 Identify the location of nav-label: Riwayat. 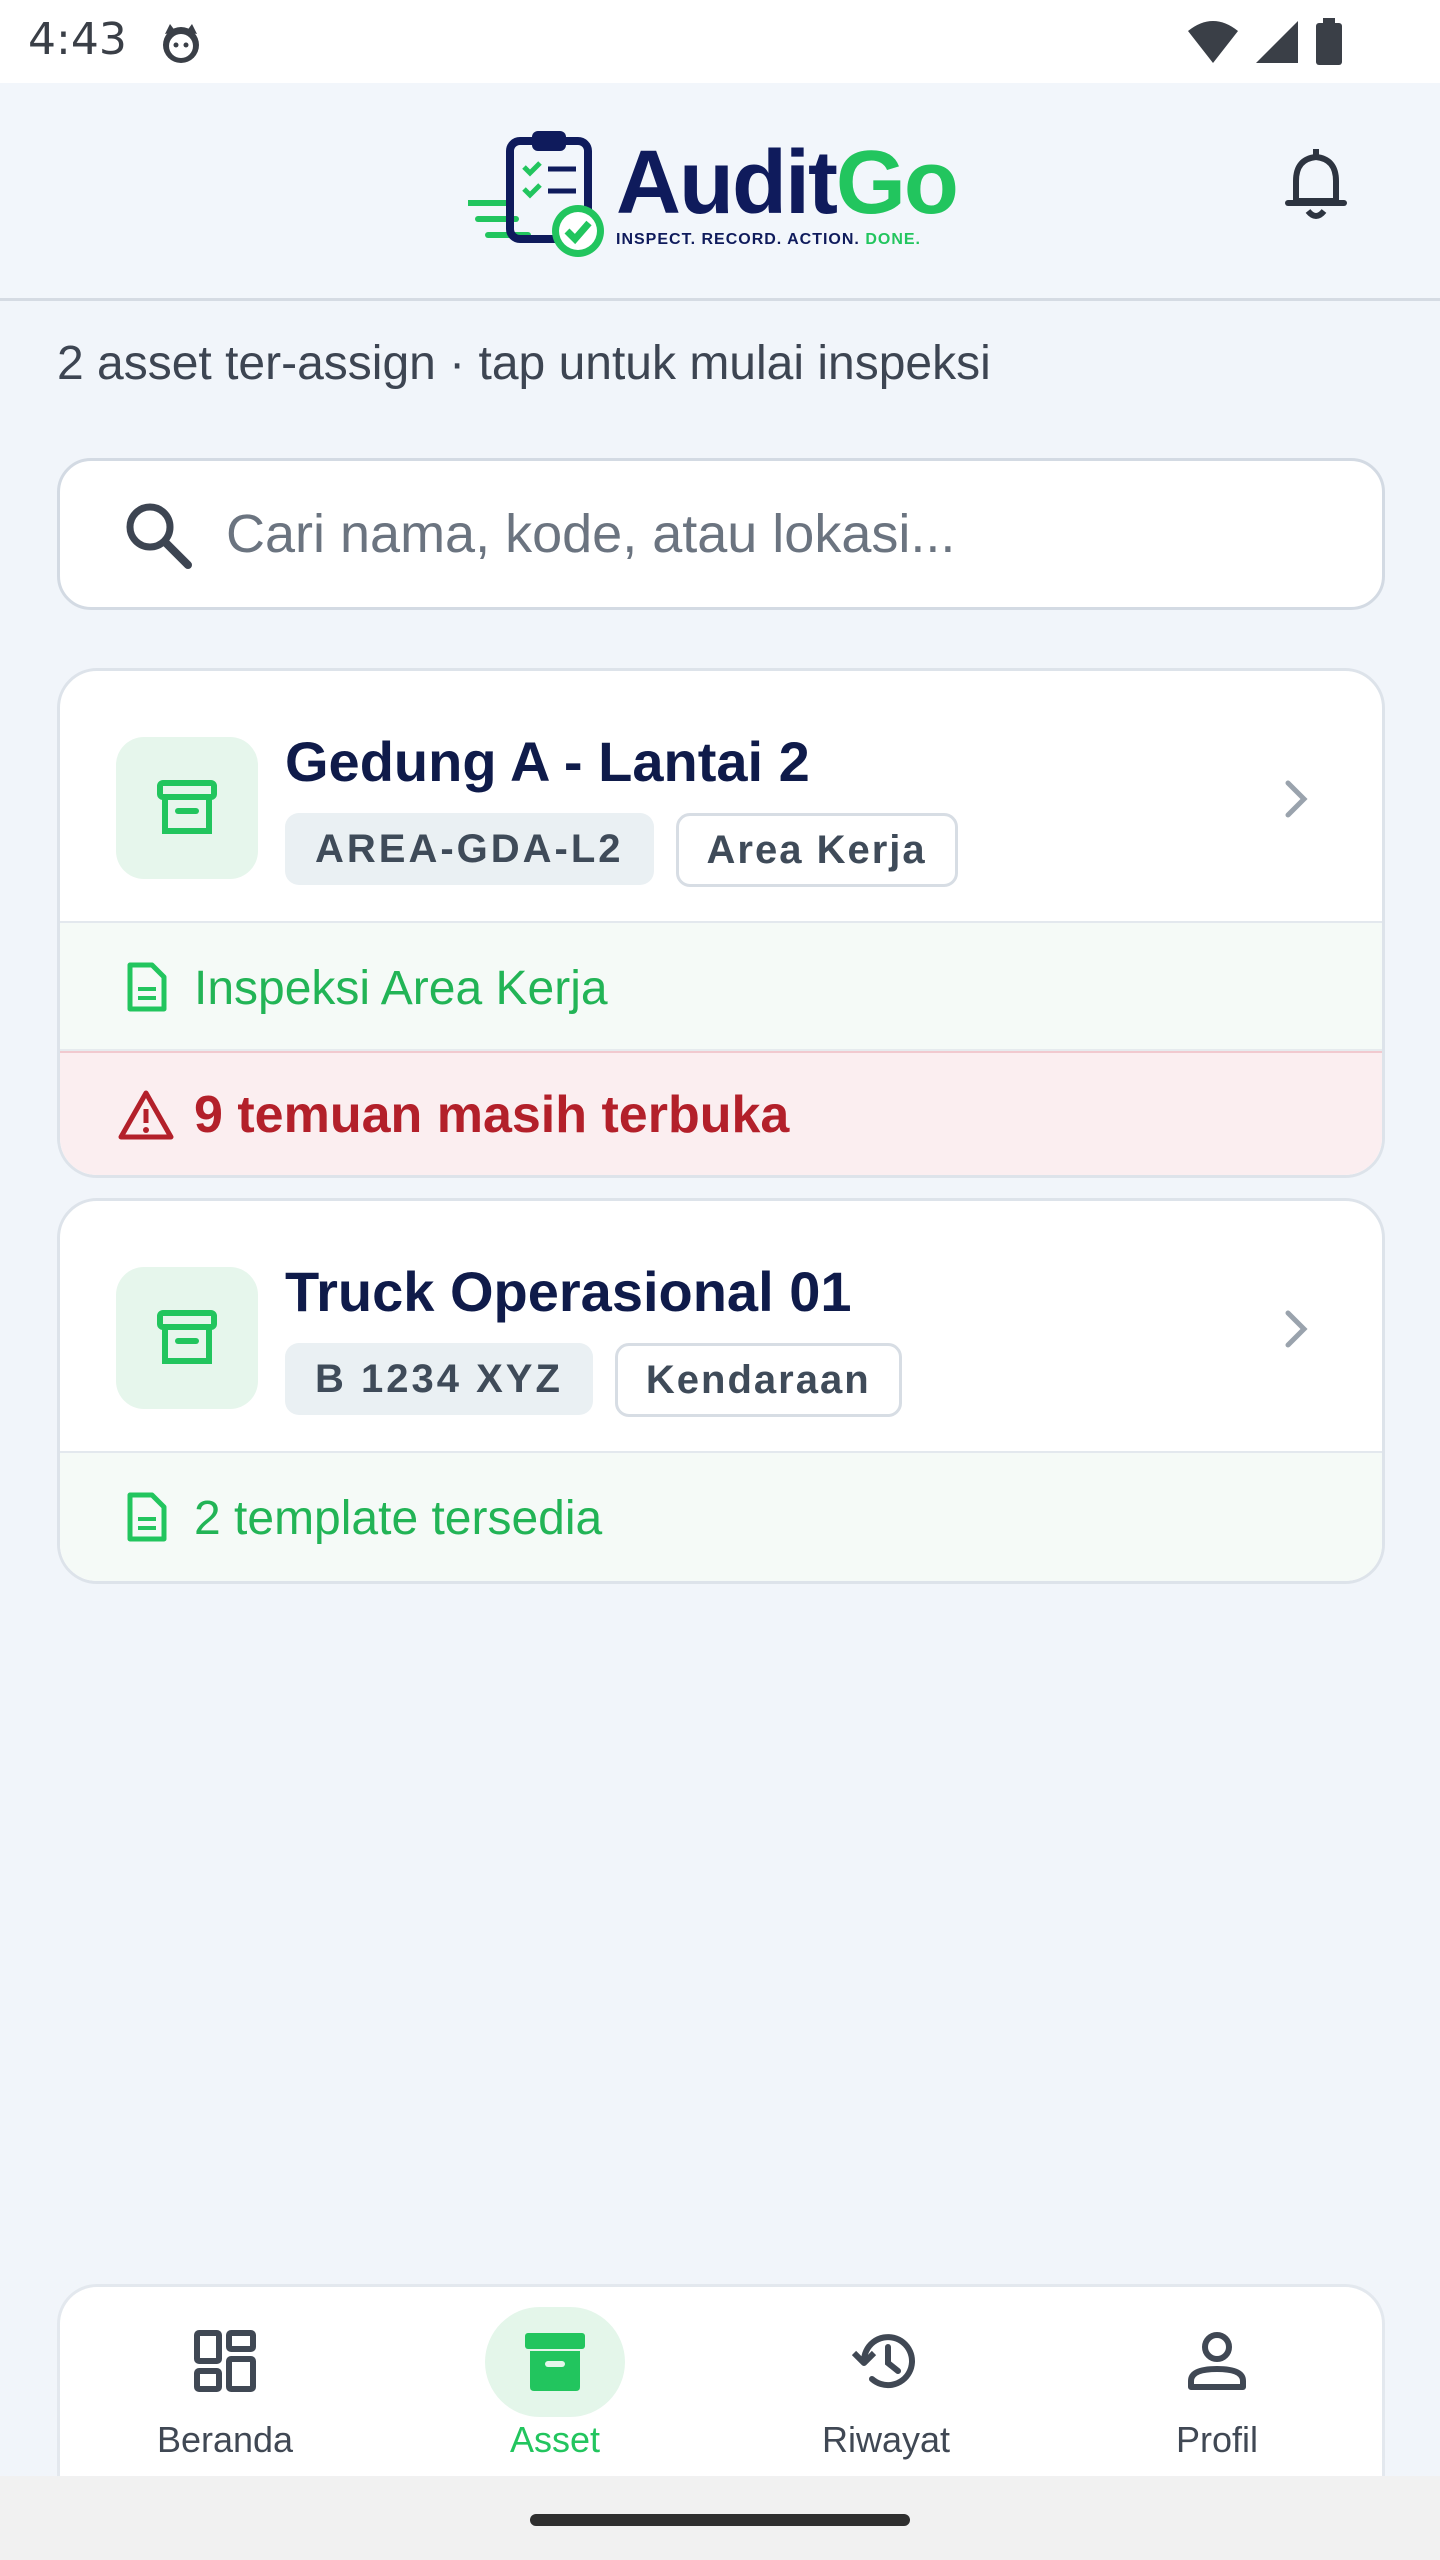
(886, 2439).